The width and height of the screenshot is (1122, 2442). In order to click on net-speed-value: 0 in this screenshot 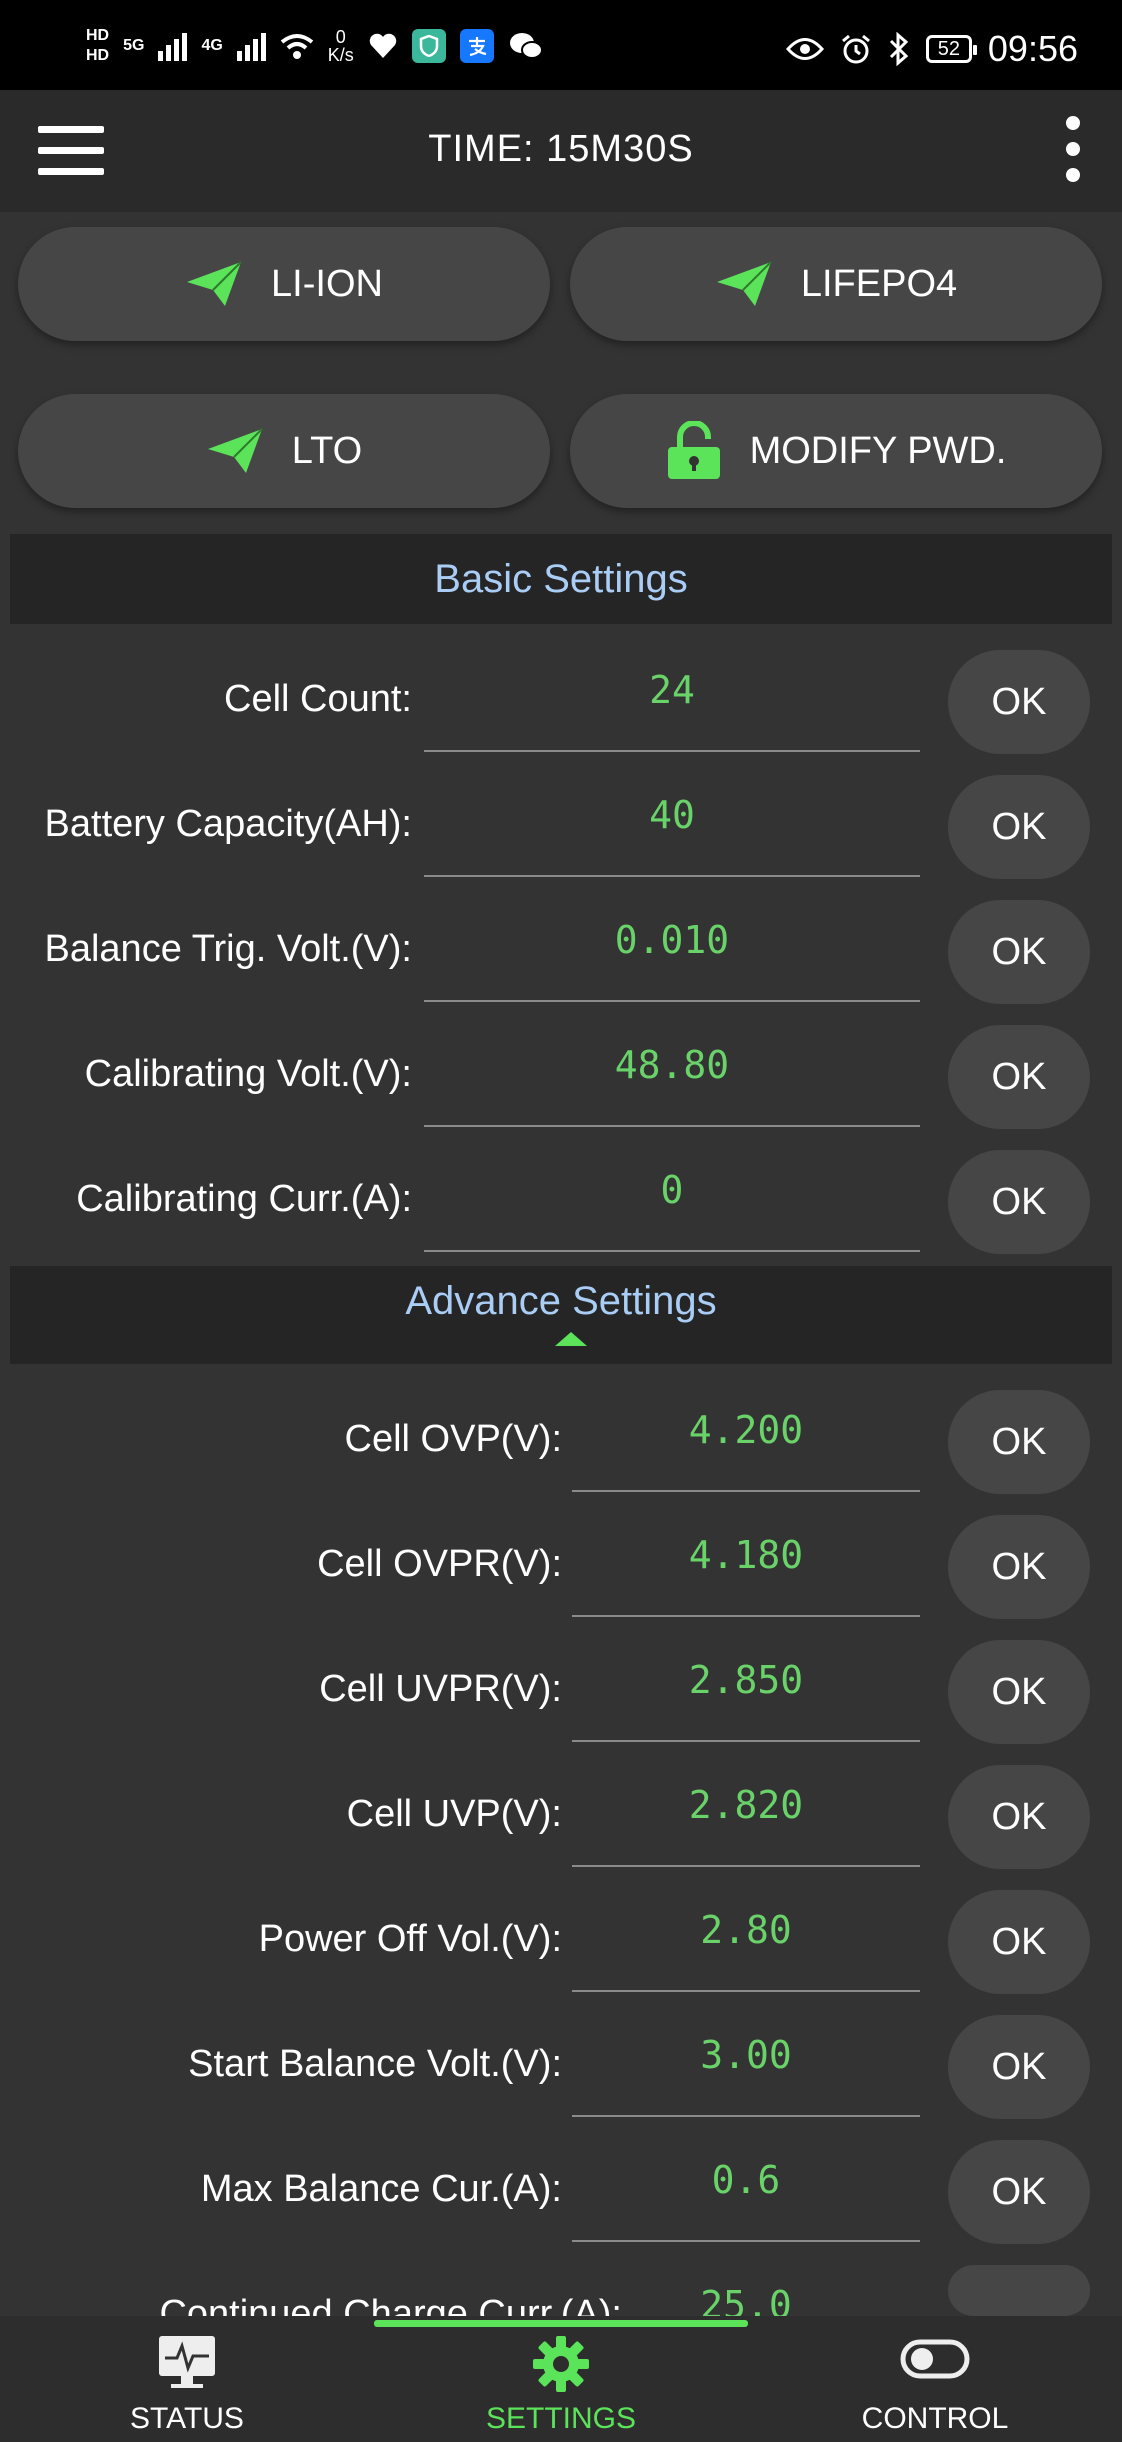, I will do `click(340, 37)`.